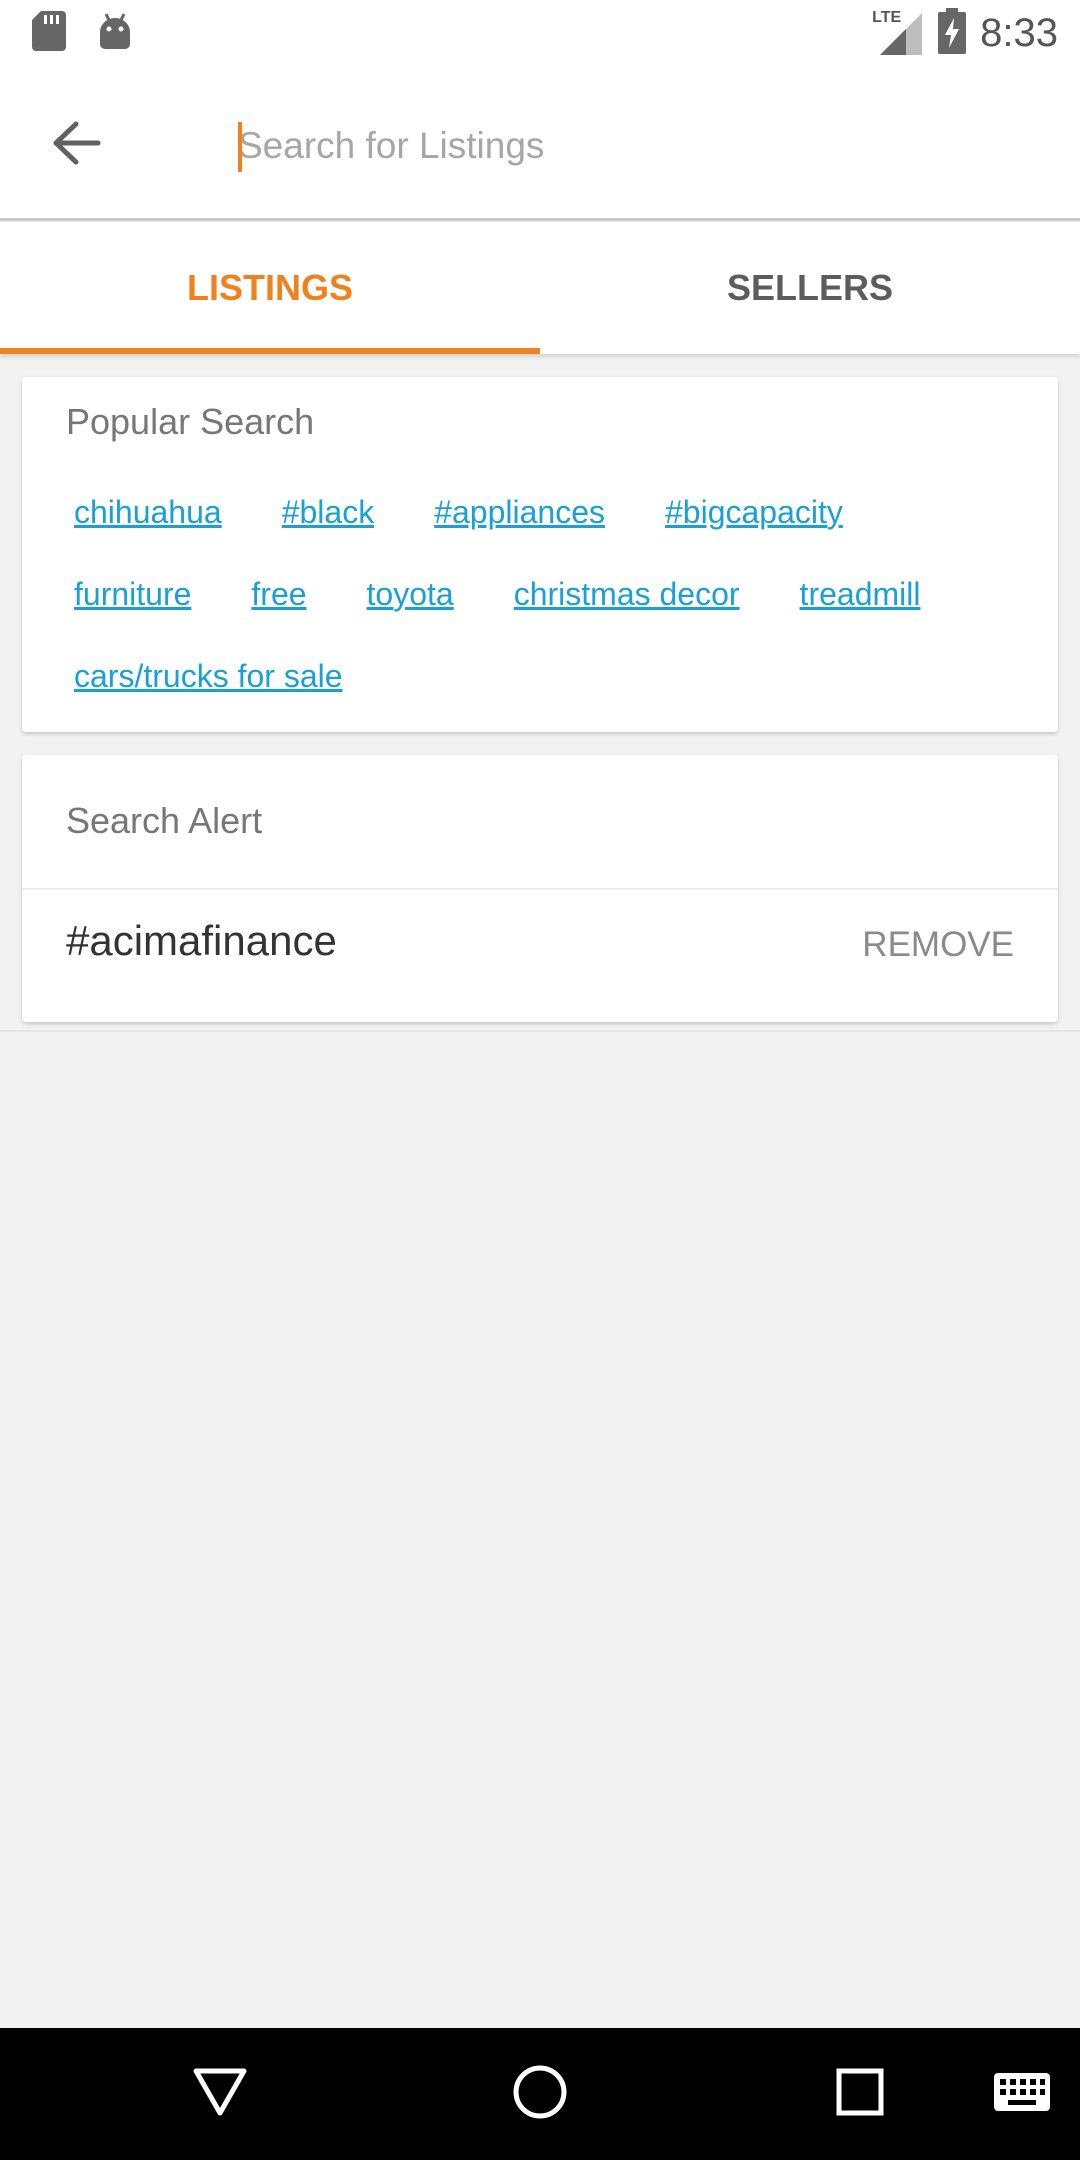 This screenshot has height=2160, width=1080. What do you see at coordinates (201, 940) in the screenshot?
I see `alert-term: #acimafinance` at bounding box center [201, 940].